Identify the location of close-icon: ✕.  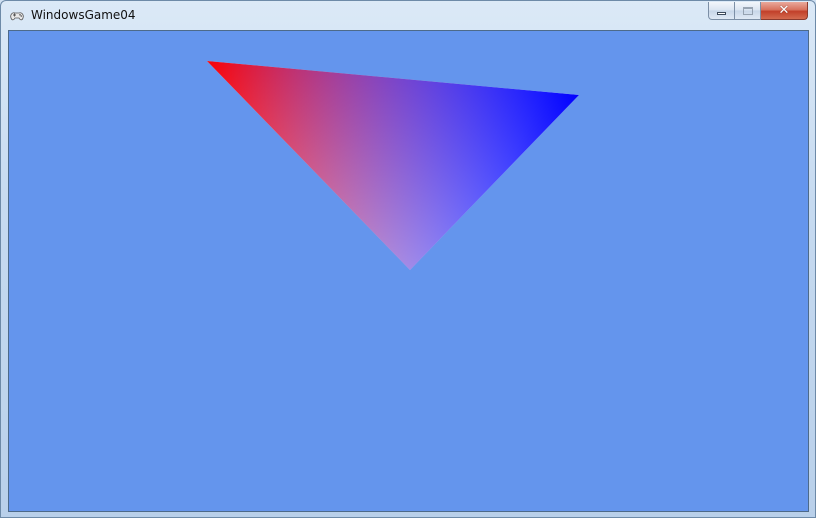
(784, 10).